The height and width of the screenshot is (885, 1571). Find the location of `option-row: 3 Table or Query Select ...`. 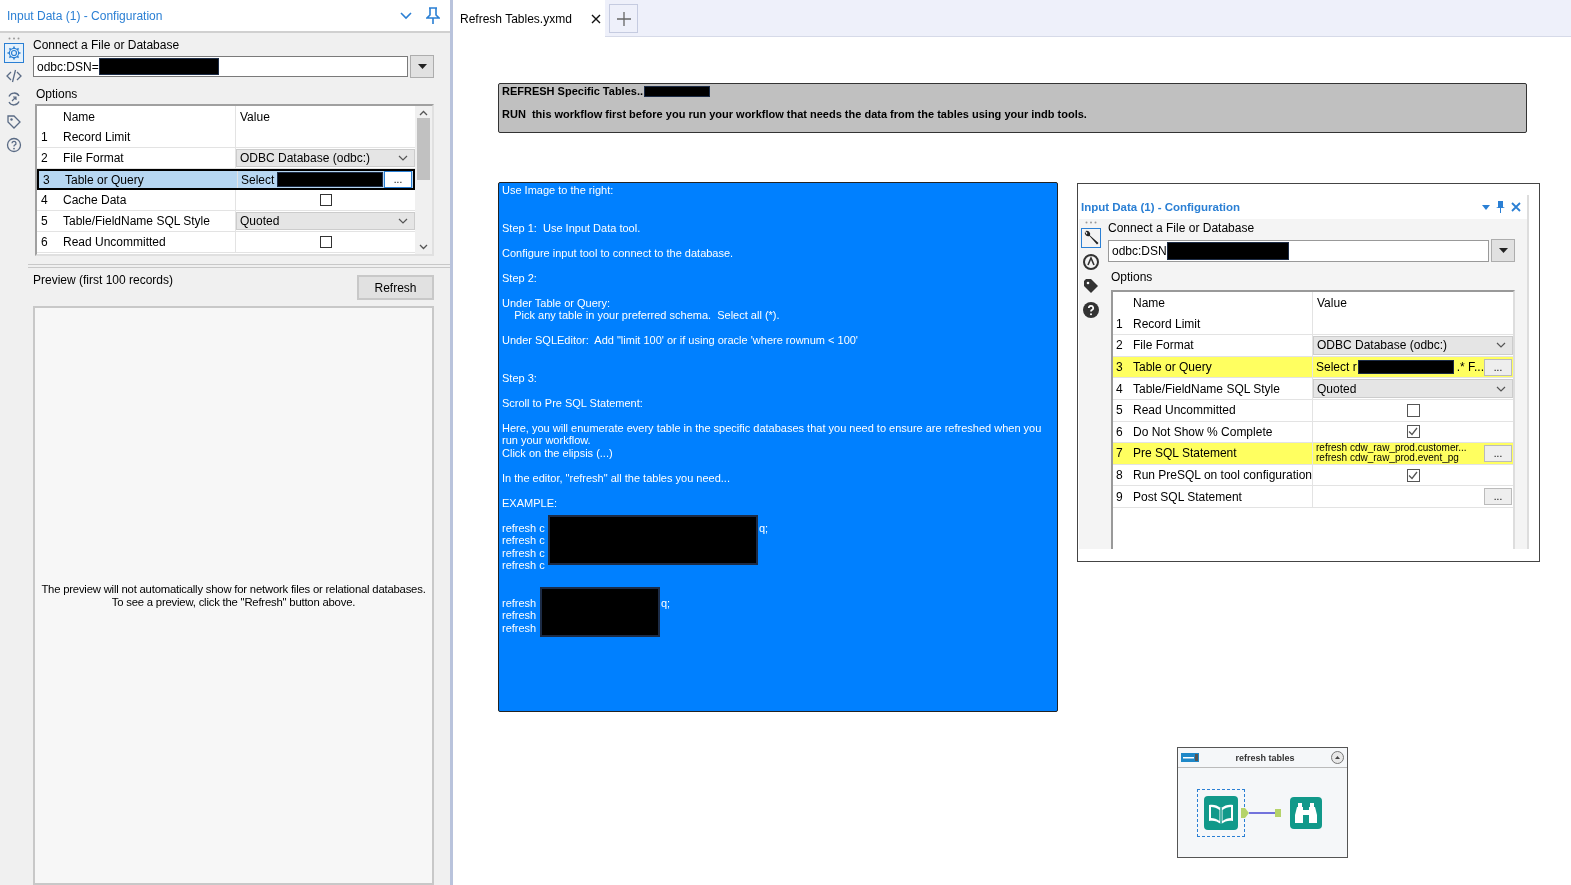

option-row: 3 Table or Query Select ... is located at coordinates (226, 179).